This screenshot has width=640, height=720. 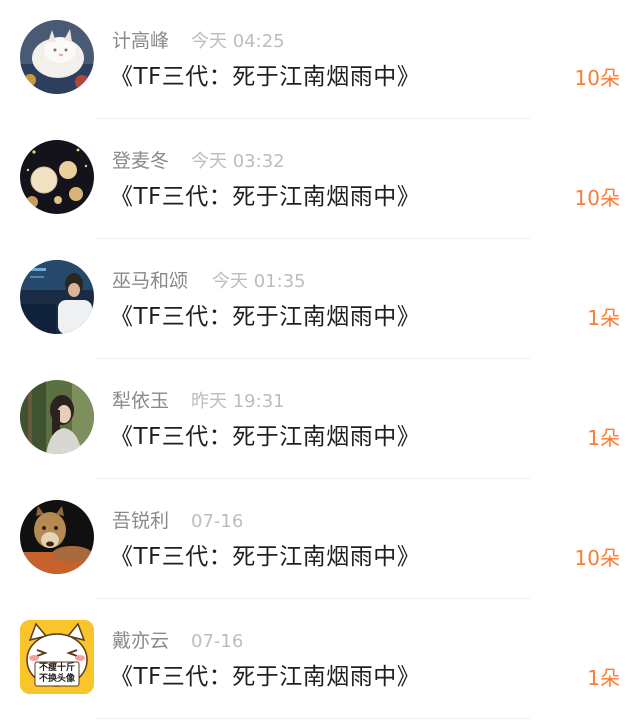 I want to click on user-name: 登麦冬, so click(x=141, y=161).